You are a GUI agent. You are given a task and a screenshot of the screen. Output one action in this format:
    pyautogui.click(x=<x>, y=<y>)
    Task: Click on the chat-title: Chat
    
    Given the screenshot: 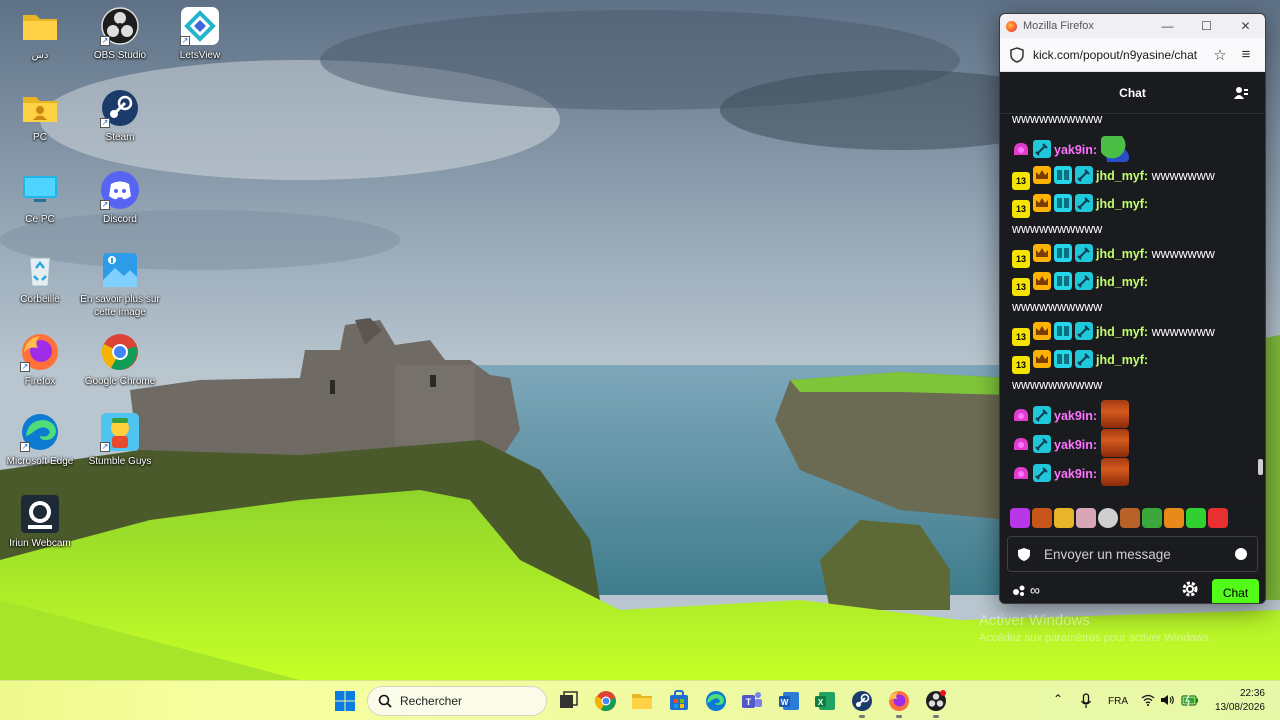 What is the action you would take?
    pyautogui.click(x=1132, y=92)
    